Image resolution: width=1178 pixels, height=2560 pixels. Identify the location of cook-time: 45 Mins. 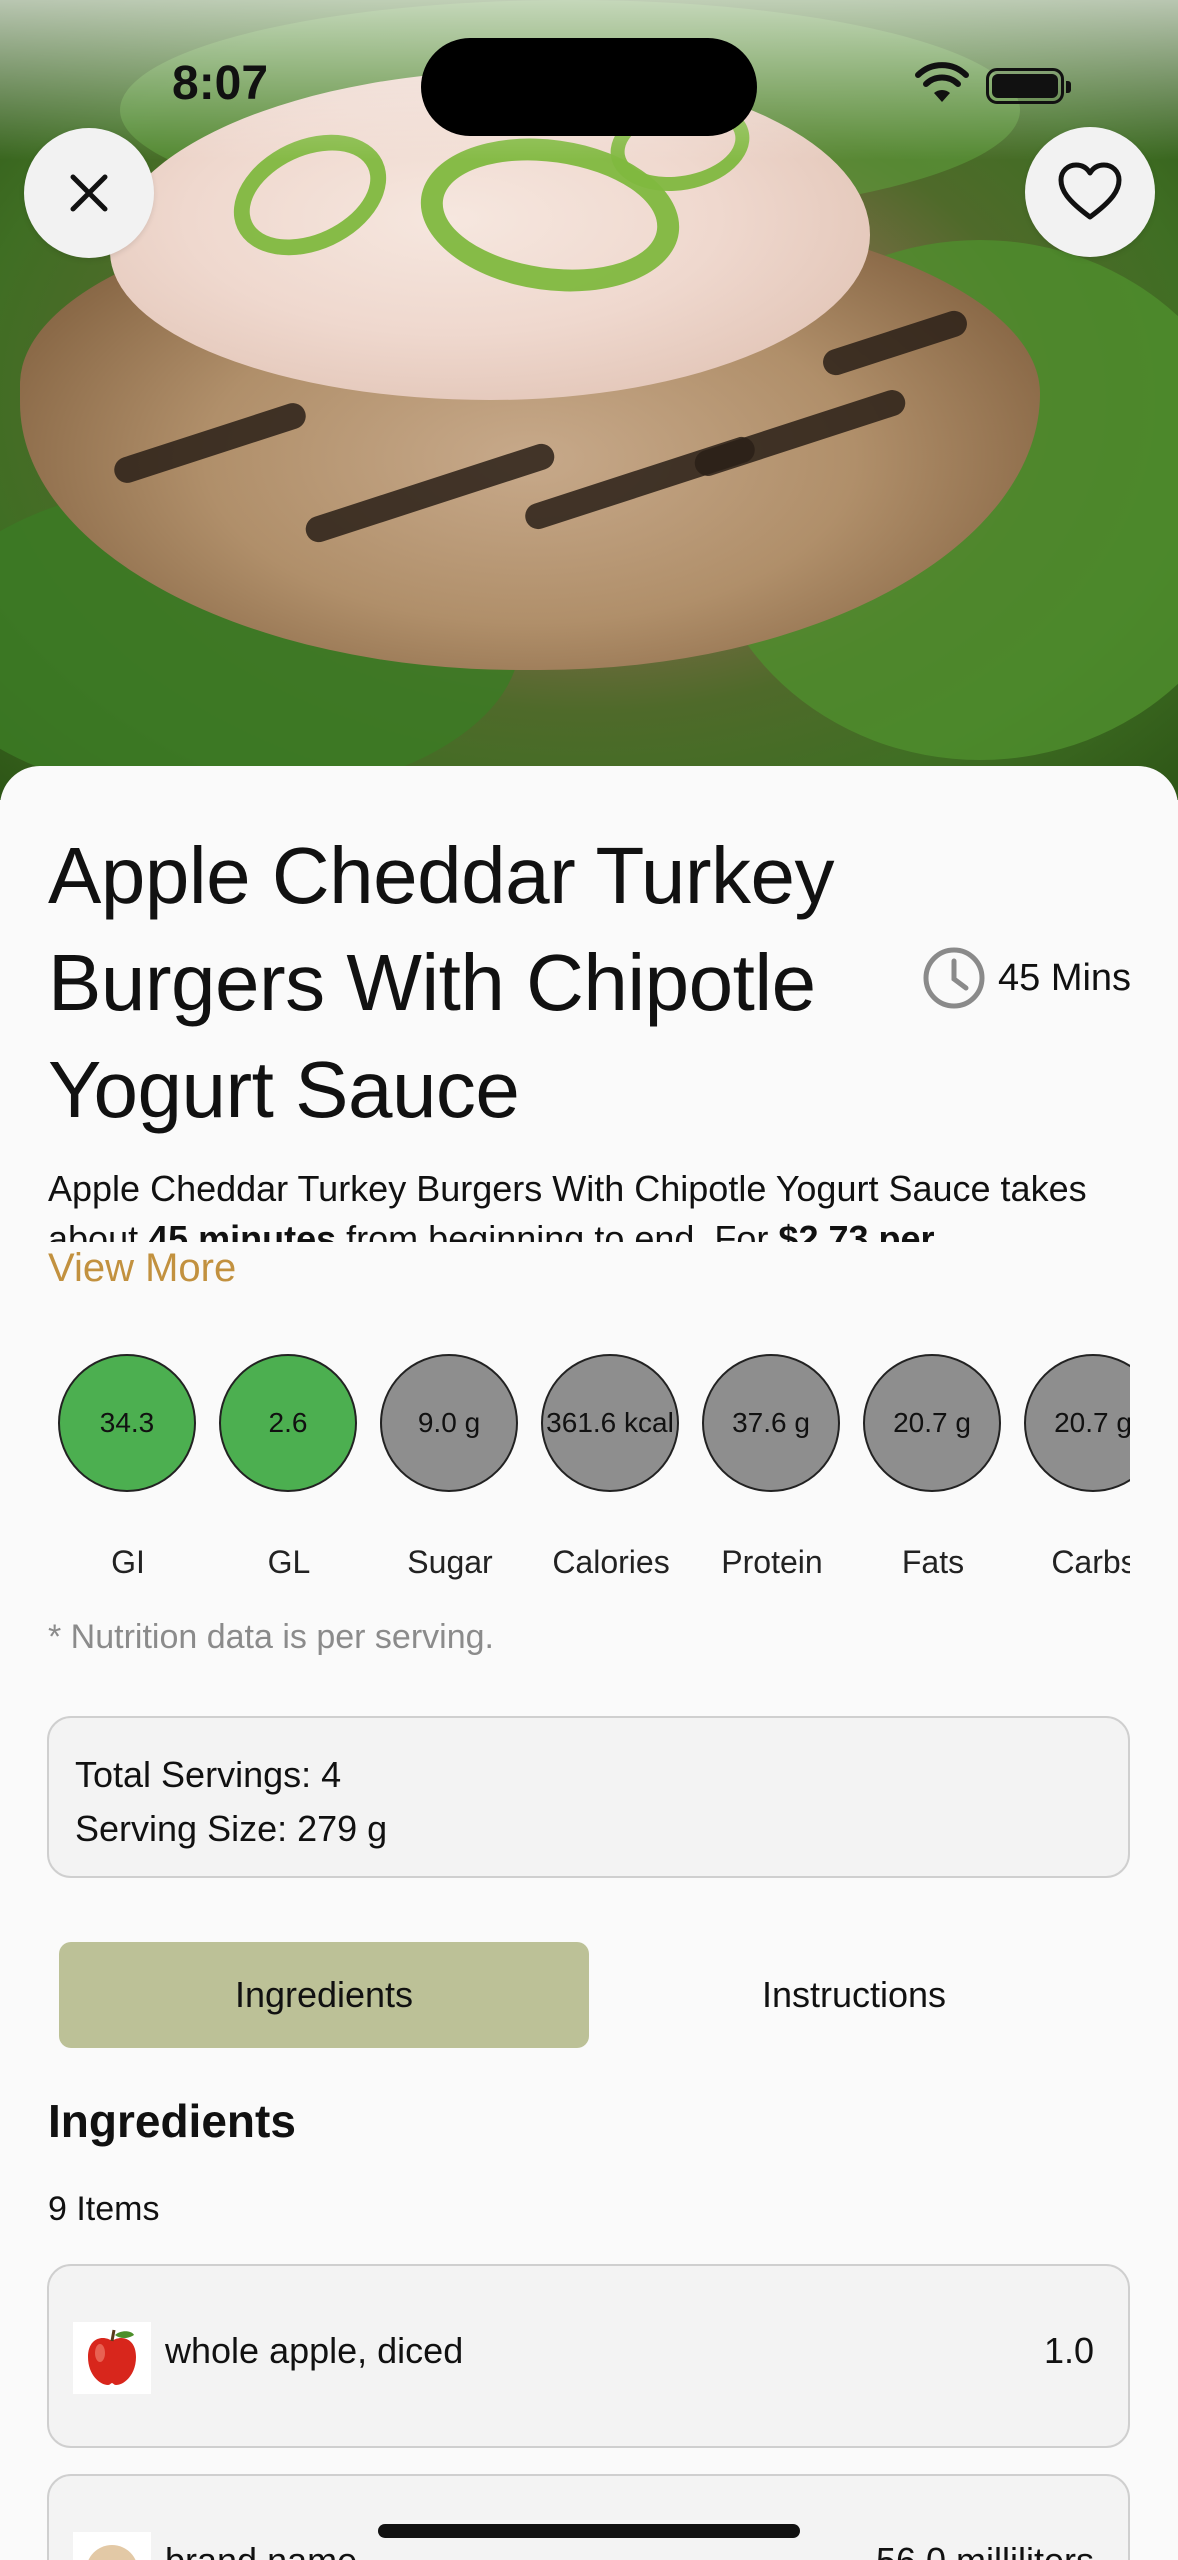
(1026, 978).